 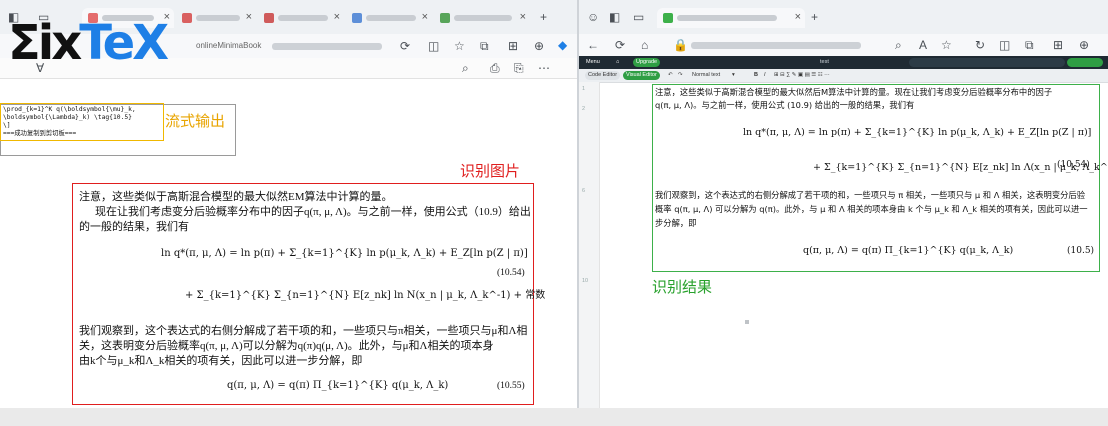 I want to click on line-number: 2, so click(x=584, y=109).